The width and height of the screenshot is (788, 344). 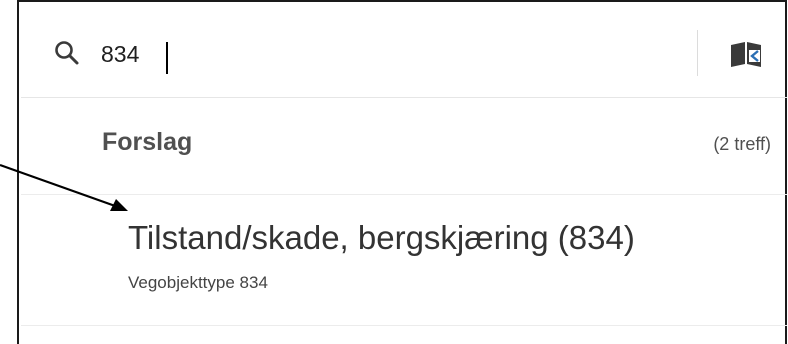 I want to click on suggestion-subtitle: Vegobjekttype 834, so click(x=198, y=282).